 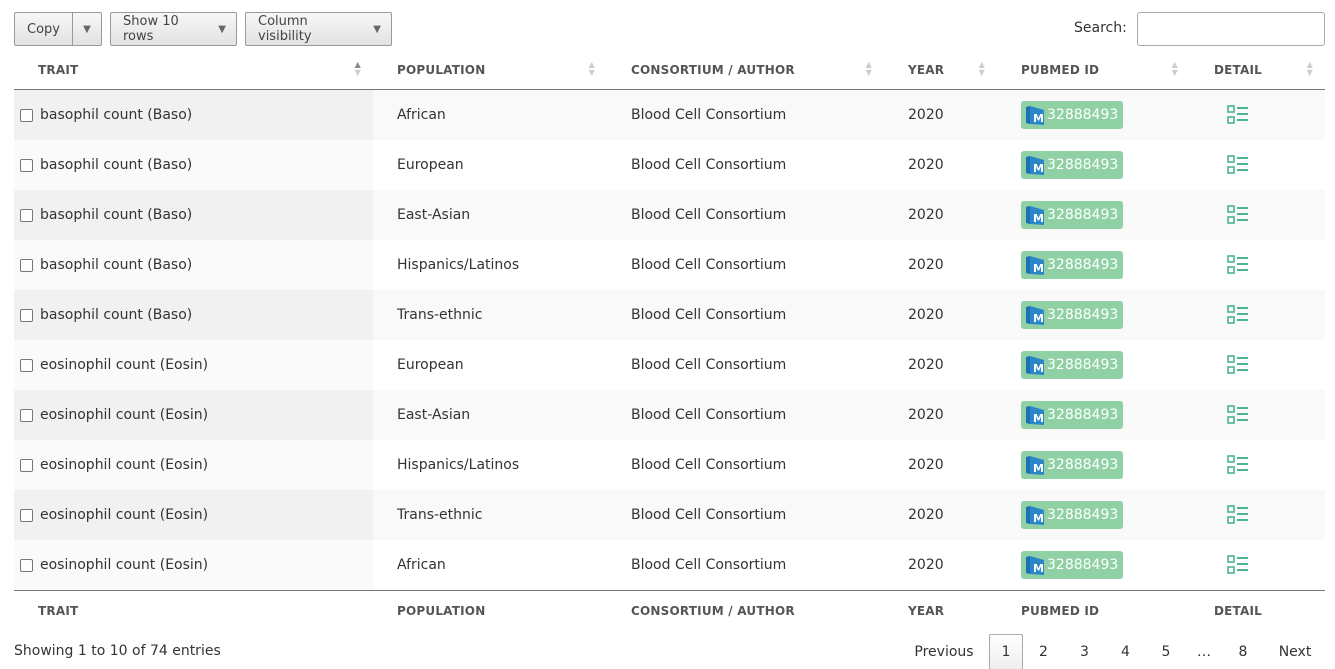 What do you see at coordinates (926, 69) in the screenshot?
I see `header-label: YEAR` at bounding box center [926, 69].